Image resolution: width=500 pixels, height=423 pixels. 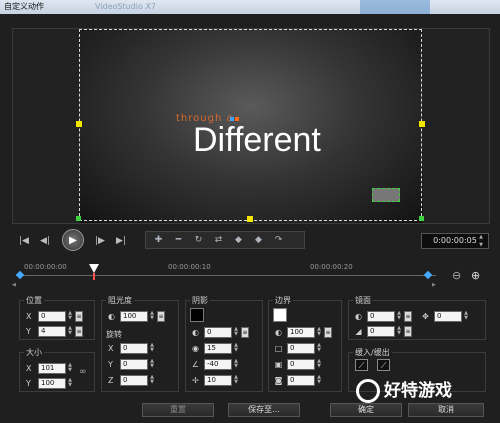 I want to click on shadow-opacity-icon: ◐, so click(x=195, y=332).